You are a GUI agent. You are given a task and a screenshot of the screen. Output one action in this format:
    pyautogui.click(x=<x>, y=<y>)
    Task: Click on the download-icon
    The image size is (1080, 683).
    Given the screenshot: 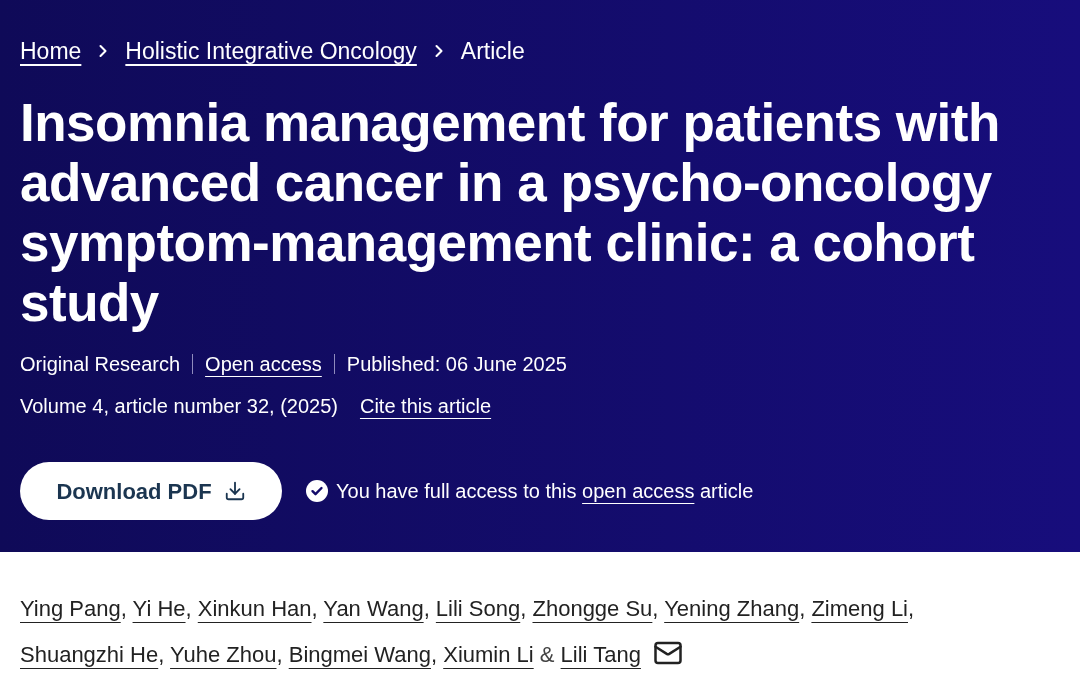 What is the action you would take?
    pyautogui.click(x=234, y=491)
    